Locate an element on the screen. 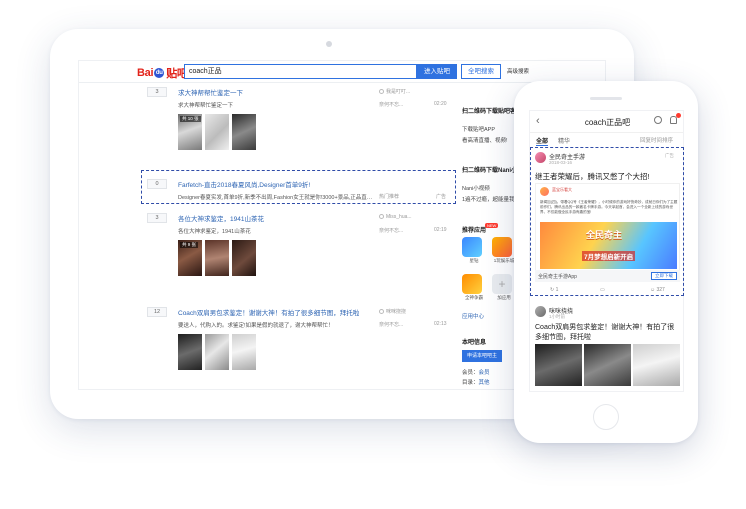  qr-desc-line: Nani小视频 is located at coordinates (476, 189).